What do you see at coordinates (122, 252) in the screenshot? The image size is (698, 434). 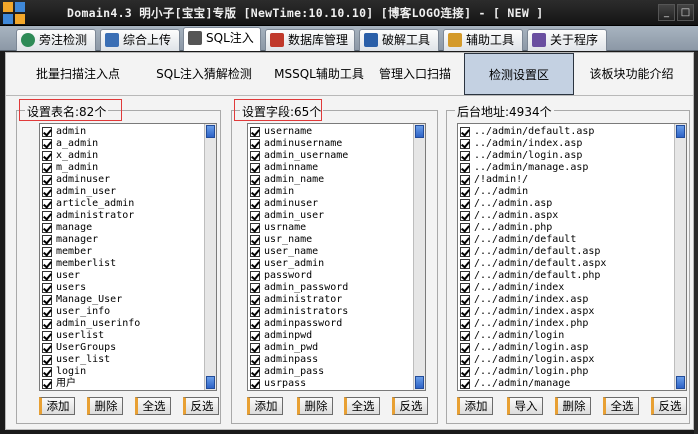 I see `list-item: member` at bounding box center [122, 252].